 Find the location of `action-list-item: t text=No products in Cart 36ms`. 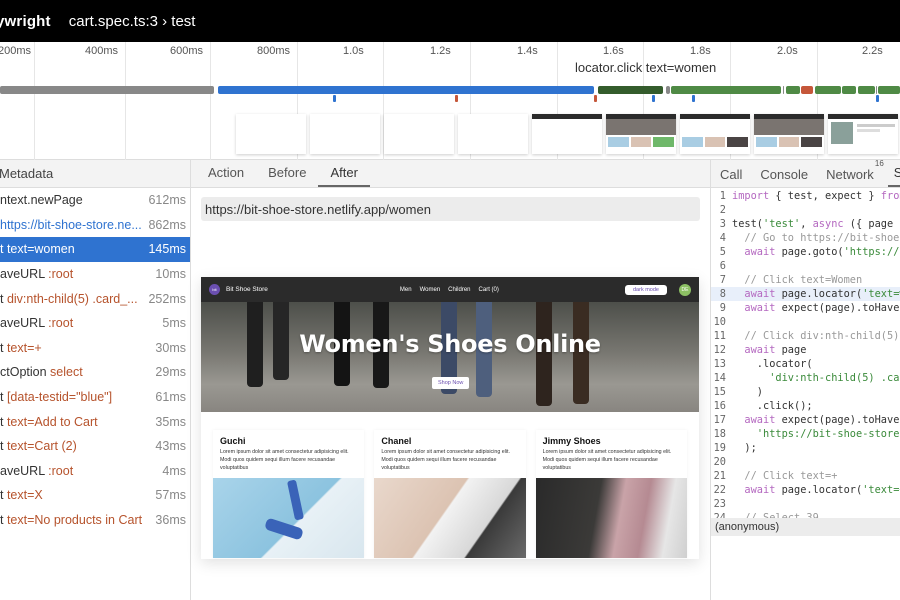

action-list-item: t text=No products in Cart 36ms is located at coordinates (95, 520).